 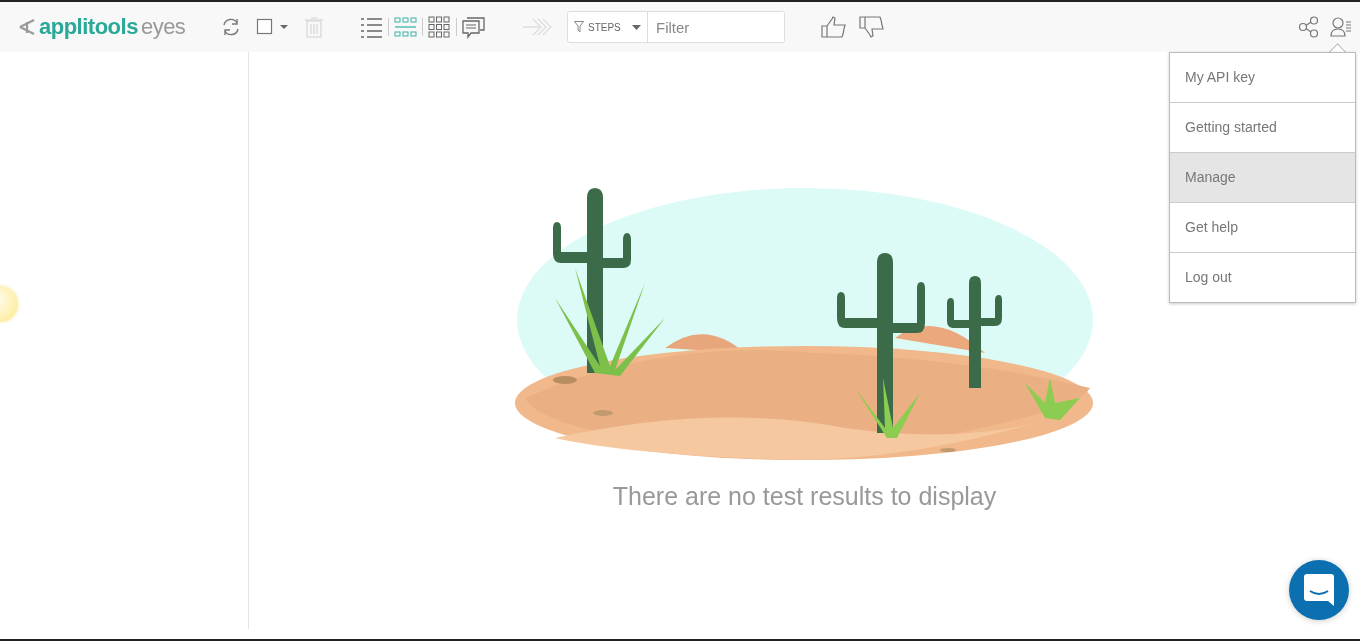 I want to click on tiles-view-icon, so click(x=405, y=27).